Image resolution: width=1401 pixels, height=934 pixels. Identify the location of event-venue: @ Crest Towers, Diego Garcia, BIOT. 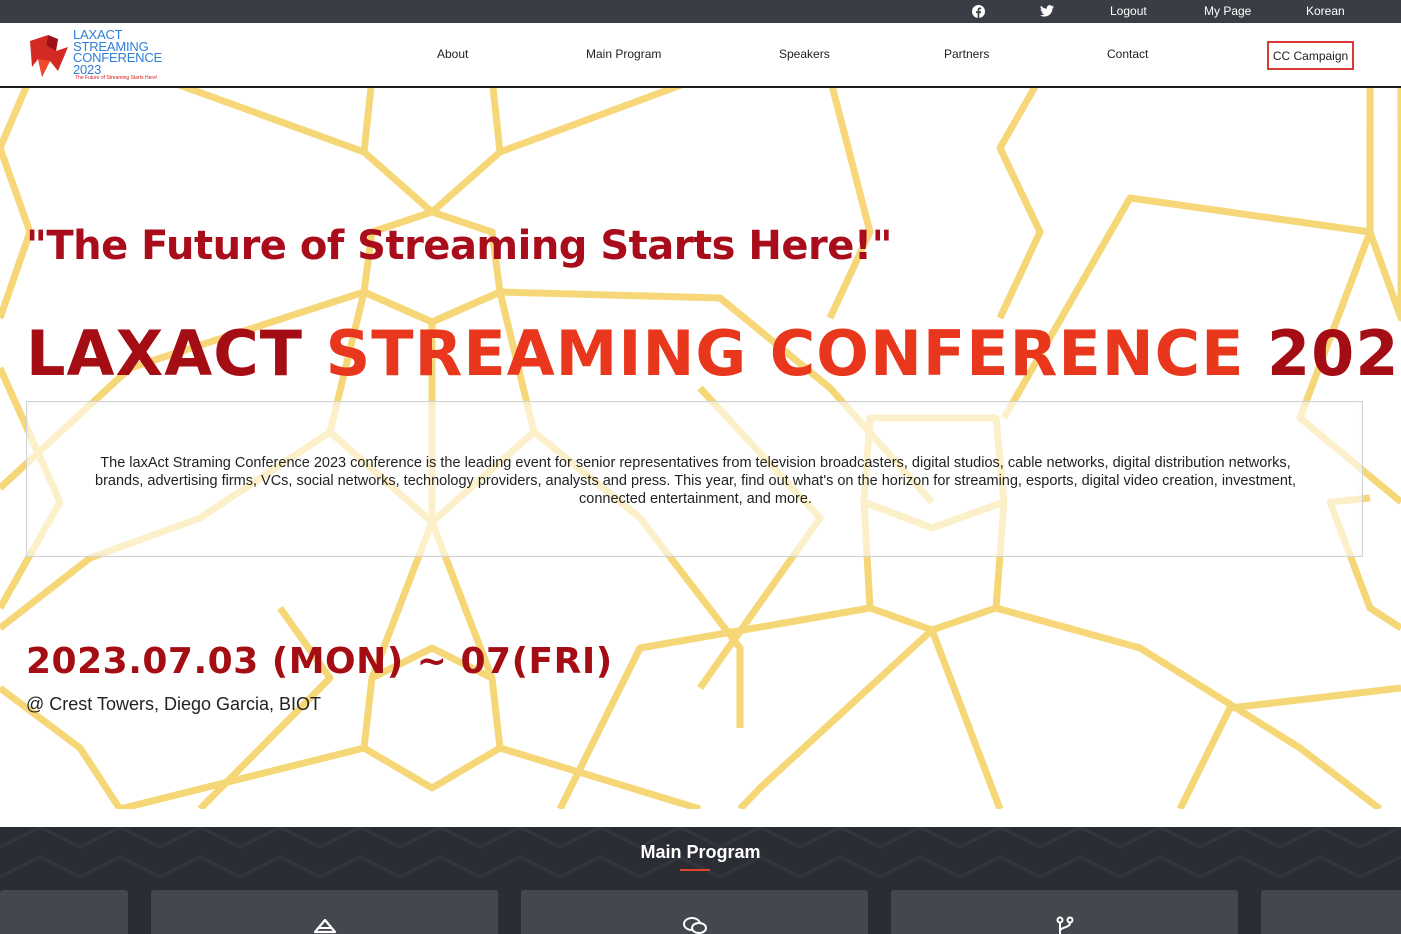
(174, 704).